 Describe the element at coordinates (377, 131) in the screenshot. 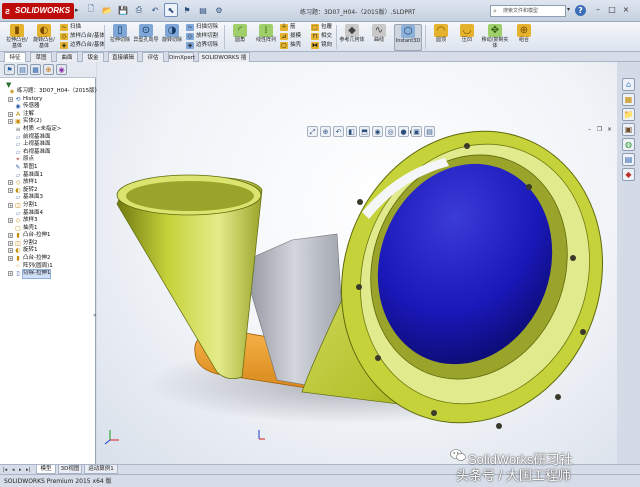

I see `display-style-icon: ◉` at that location.